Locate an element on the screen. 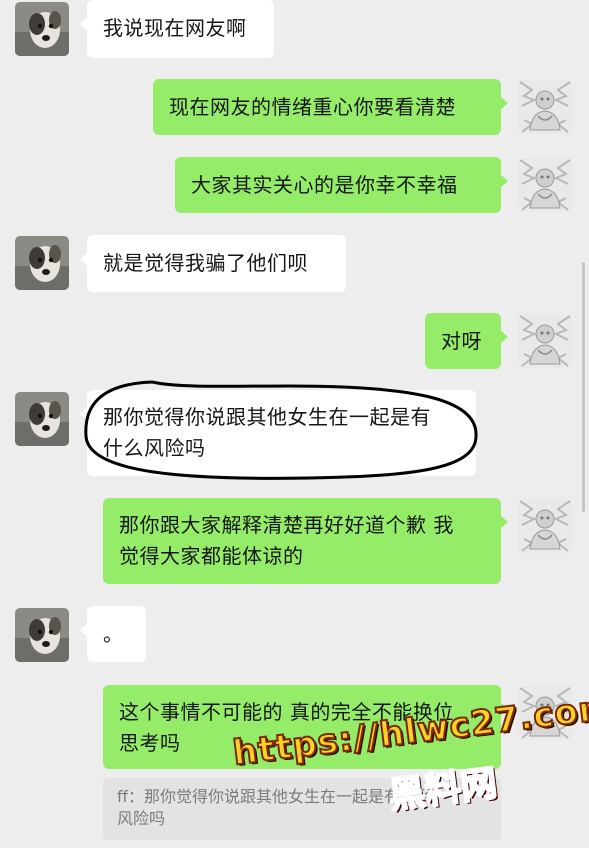  message-bubble: 。 is located at coordinates (113, 634).